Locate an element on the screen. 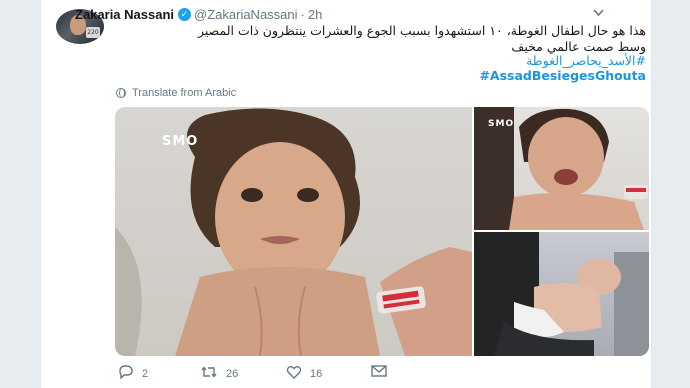 This screenshot has height=388, width=690. translate-link: Translate from Arabic is located at coordinates (176, 93).